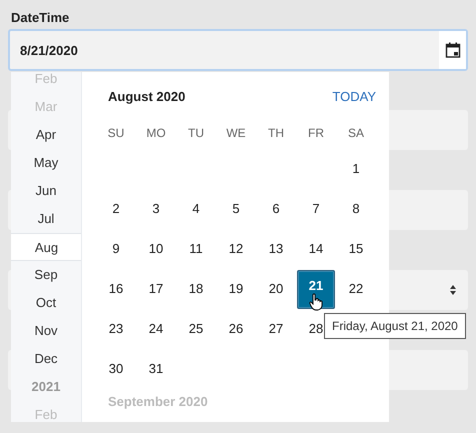 Image resolution: width=476 pixels, height=433 pixels. Describe the element at coordinates (236, 289) in the screenshot. I see `day-cell: 19` at that location.